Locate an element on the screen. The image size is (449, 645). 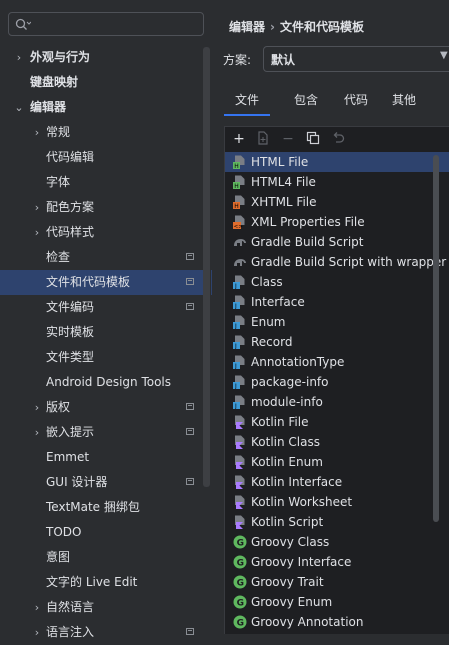
template-item: H XHTML File is located at coordinates (337, 202).